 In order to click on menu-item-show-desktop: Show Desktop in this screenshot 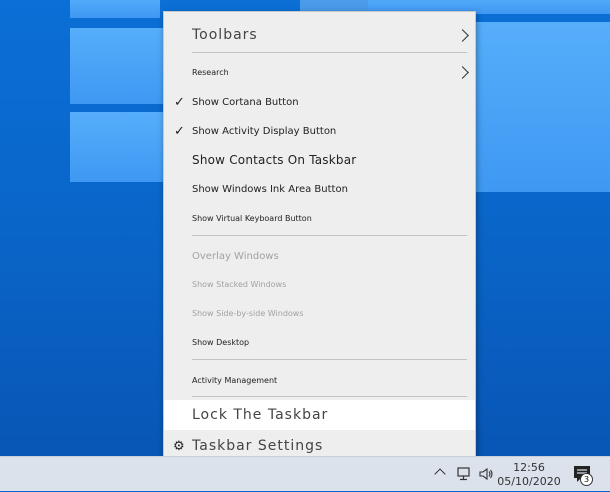, I will do `click(319, 342)`.